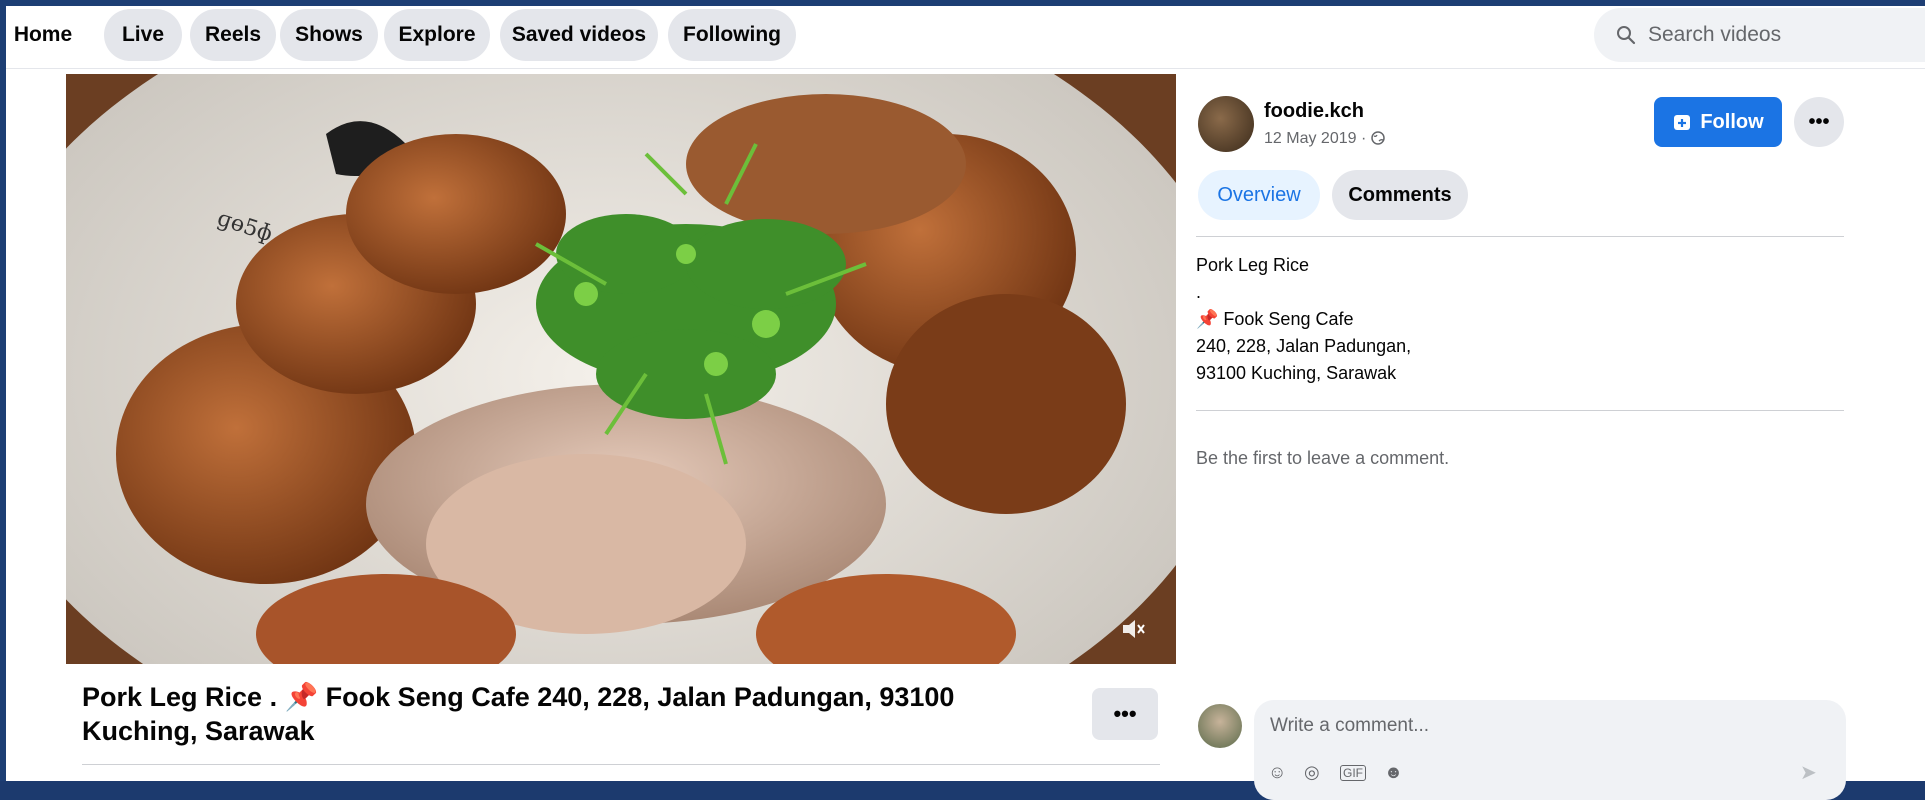 The height and width of the screenshot is (800, 1925). What do you see at coordinates (1133, 629) in the screenshot?
I see `volume-muted-icon` at bounding box center [1133, 629].